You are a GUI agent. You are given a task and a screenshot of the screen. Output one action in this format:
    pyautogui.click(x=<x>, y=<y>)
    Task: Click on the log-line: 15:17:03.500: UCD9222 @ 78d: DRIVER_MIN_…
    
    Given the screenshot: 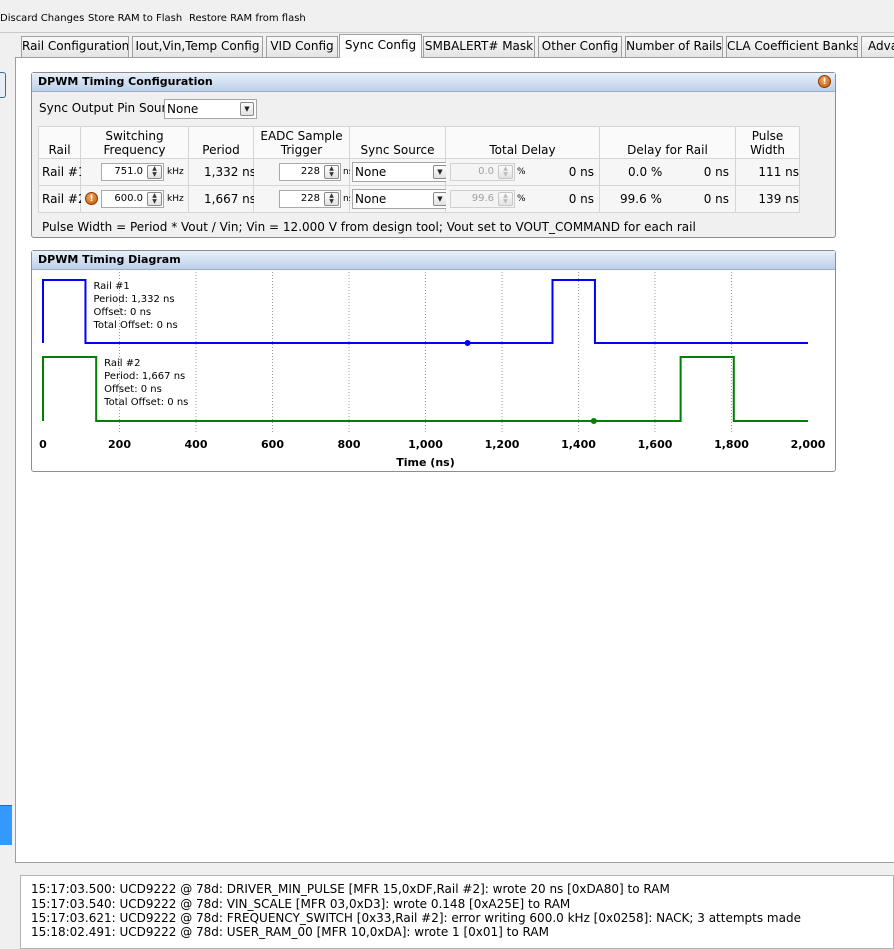 What is the action you would take?
    pyautogui.click(x=350, y=889)
    